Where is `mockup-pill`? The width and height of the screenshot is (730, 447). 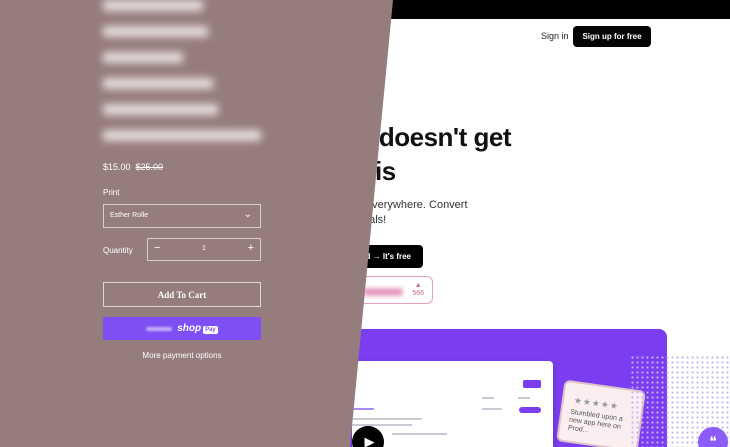
mockup-pill is located at coordinates (530, 410).